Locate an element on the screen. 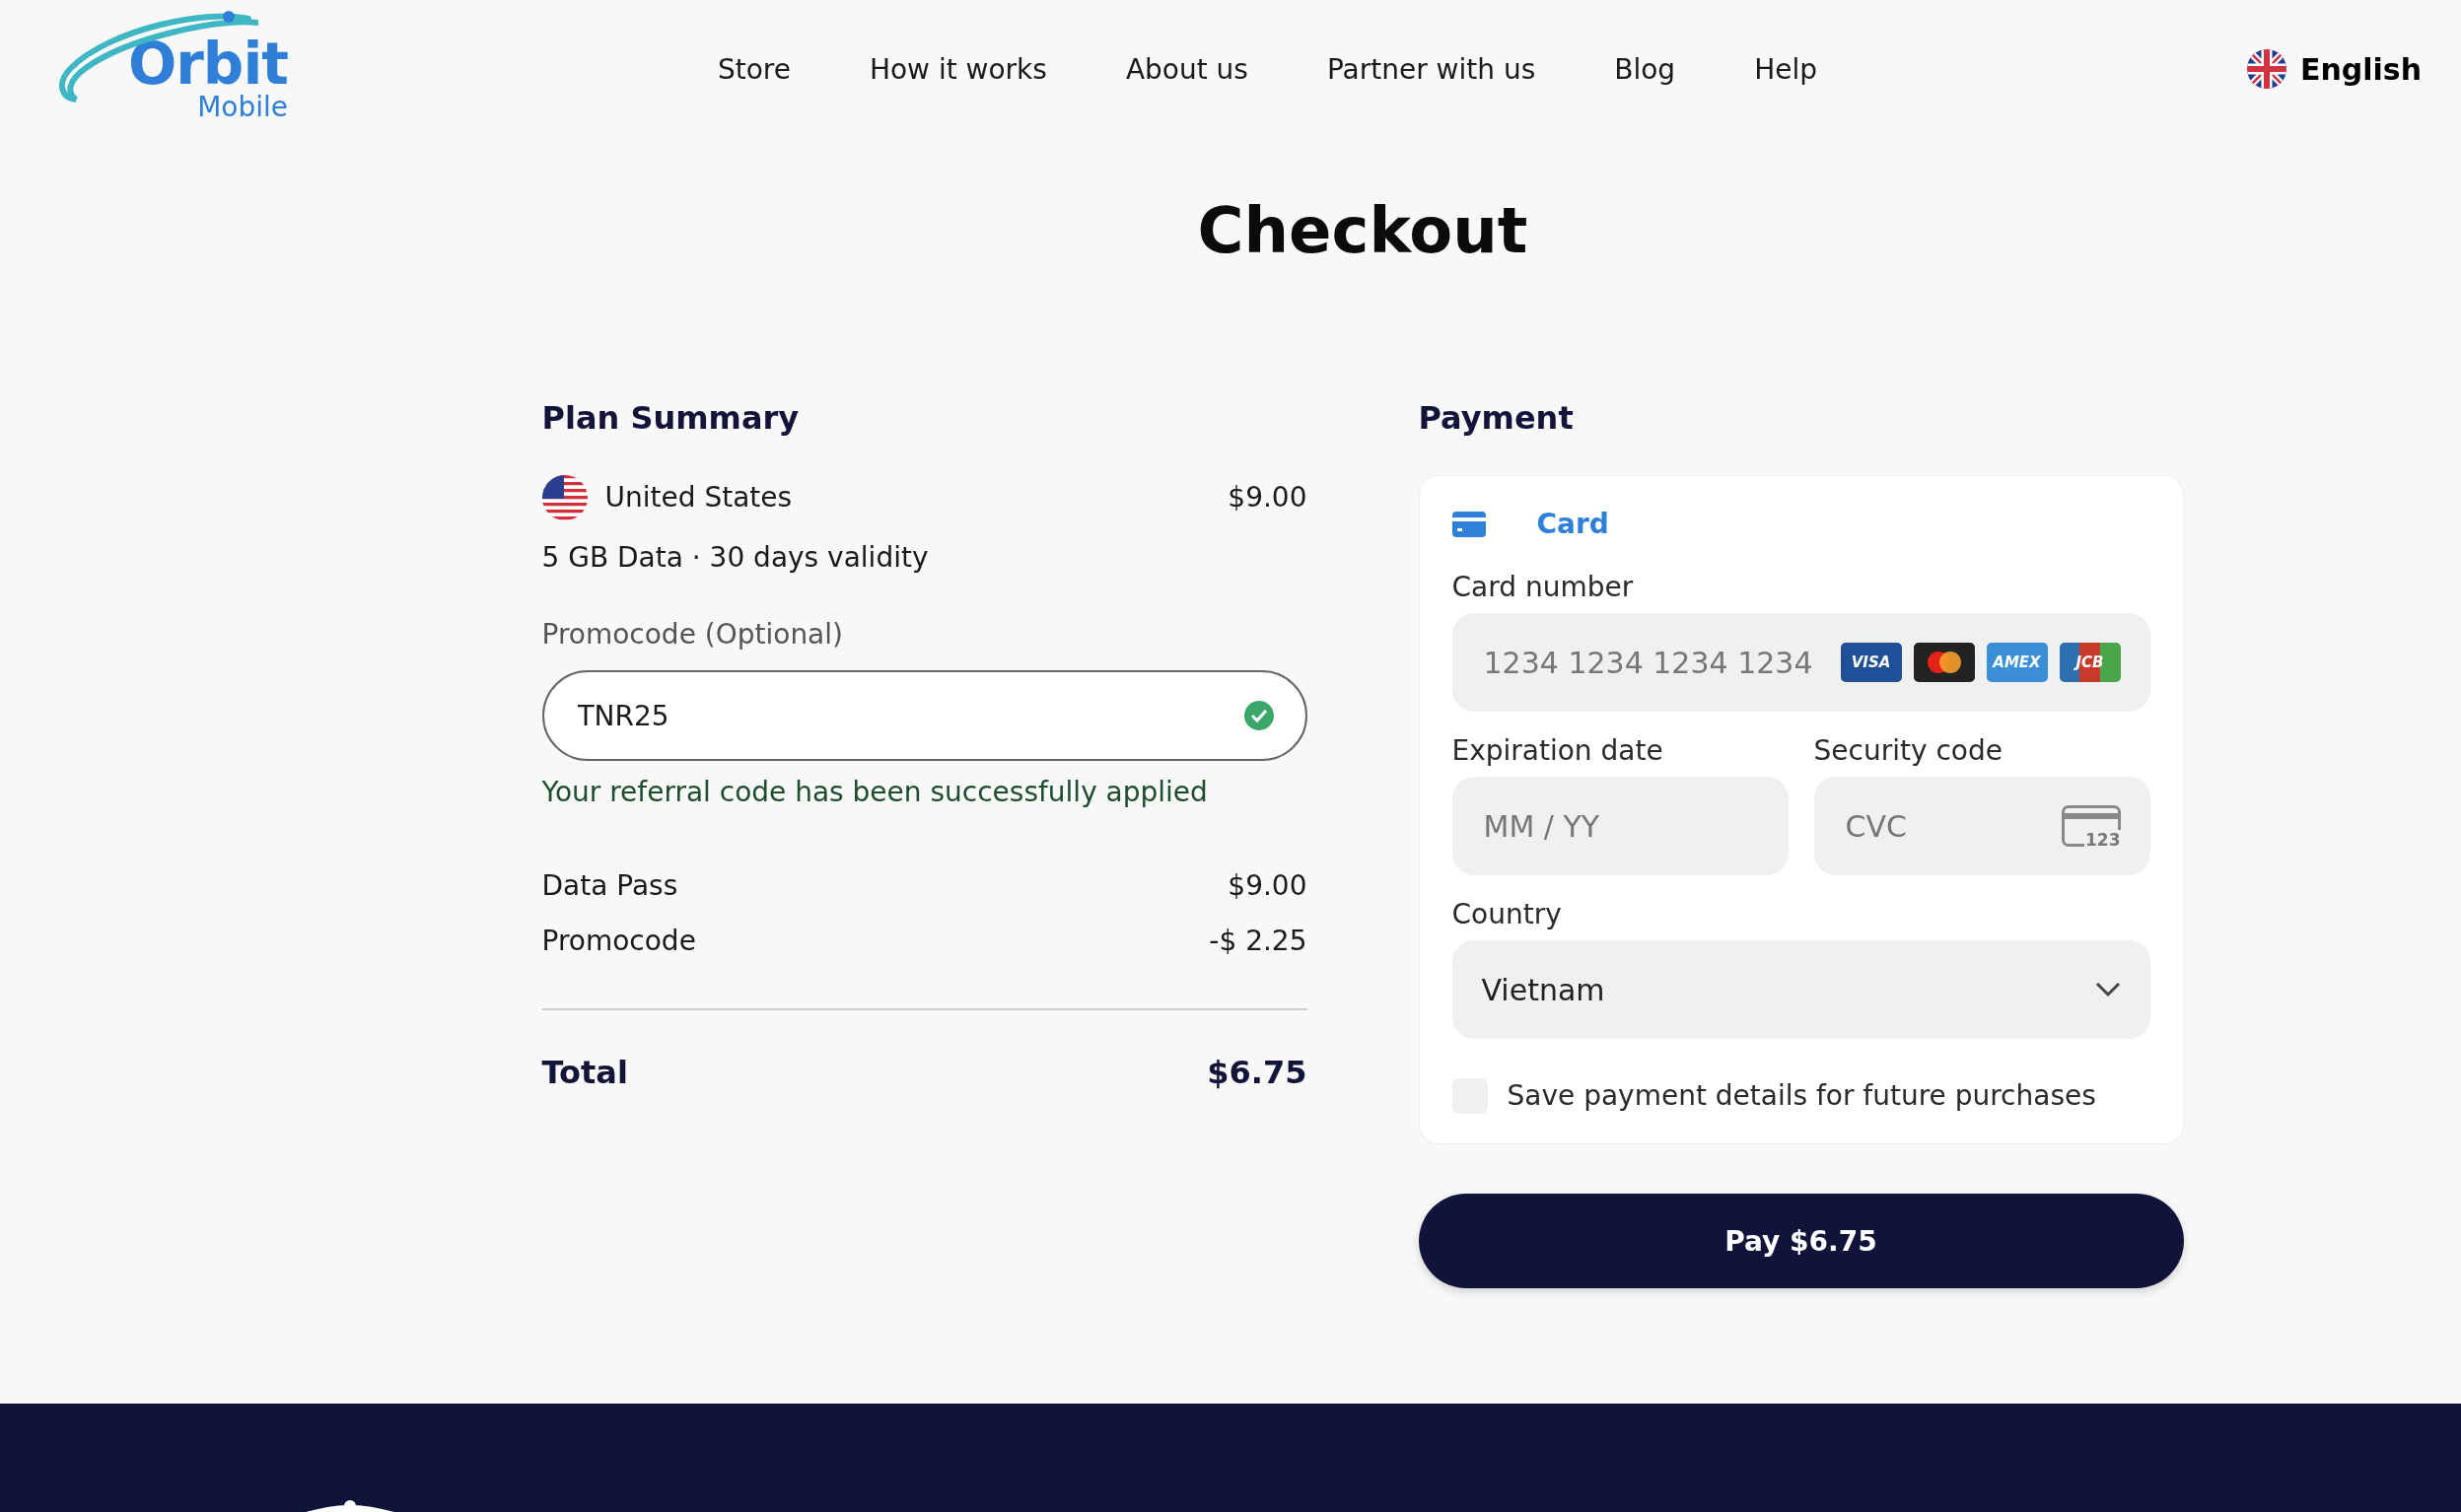 The width and height of the screenshot is (2461, 1512). credit-card-icon is located at coordinates (1468, 524).